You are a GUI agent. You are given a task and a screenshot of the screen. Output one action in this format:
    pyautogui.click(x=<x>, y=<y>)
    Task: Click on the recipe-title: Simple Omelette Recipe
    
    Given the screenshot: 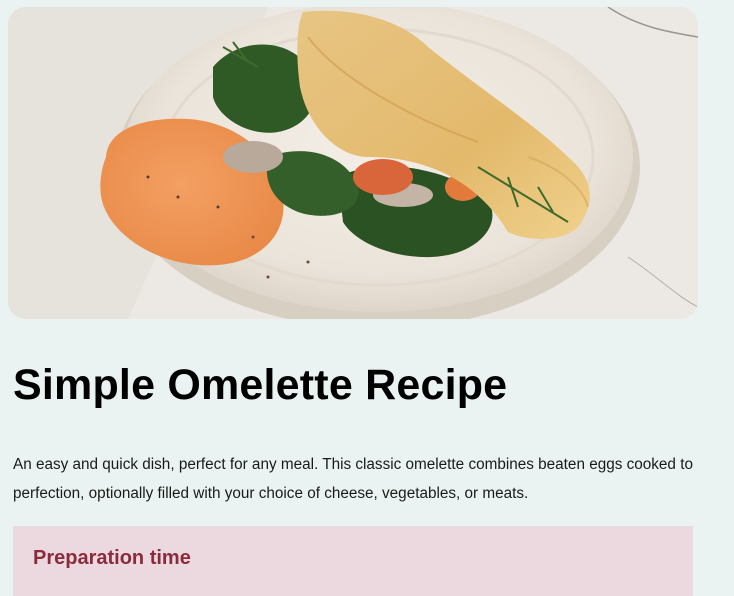 What is the action you would take?
    pyautogui.click(x=260, y=385)
    